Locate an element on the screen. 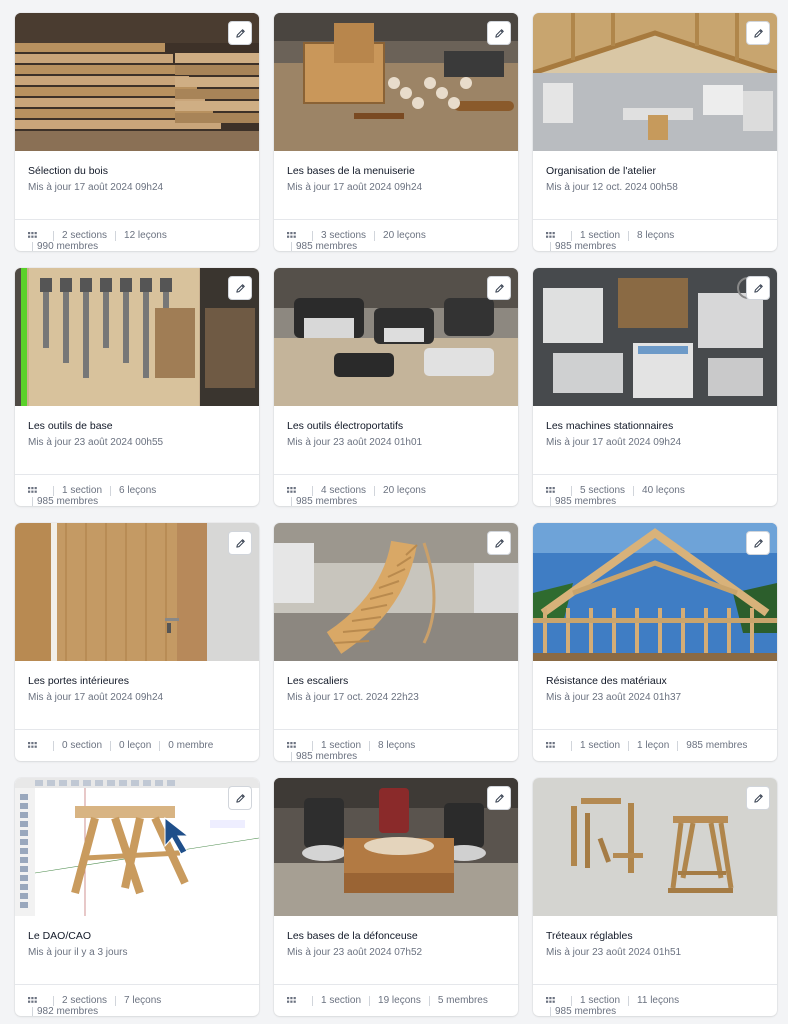 This screenshot has width=788, height=1024. members-count: 982 membres is located at coordinates (68, 1011).